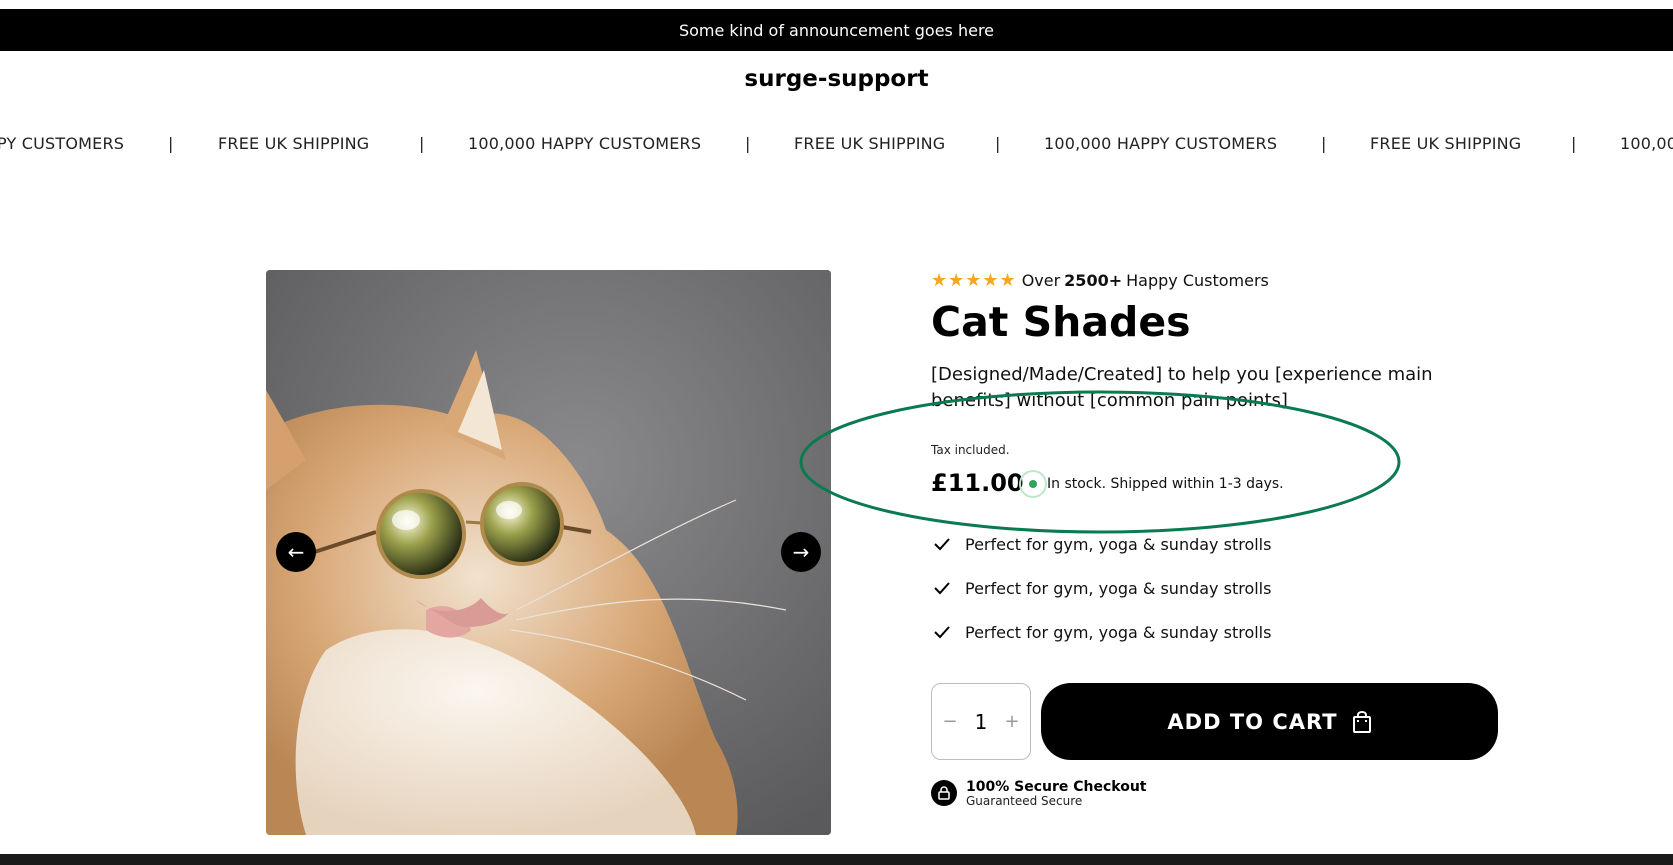 This screenshot has height=865, width=1673. I want to click on footer-strip, so click(836, 859).